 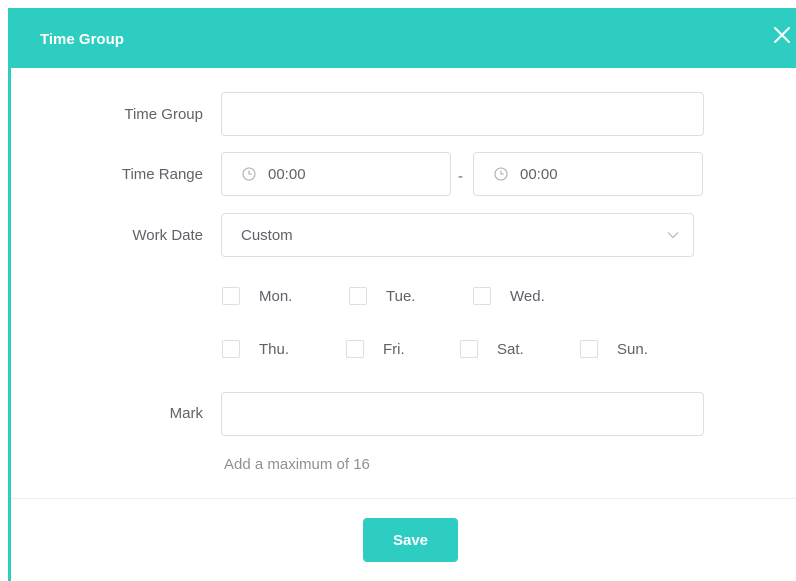 What do you see at coordinates (457, 235) in the screenshot?
I see `work-date-select: Custom` at bounding box center [457, 235].